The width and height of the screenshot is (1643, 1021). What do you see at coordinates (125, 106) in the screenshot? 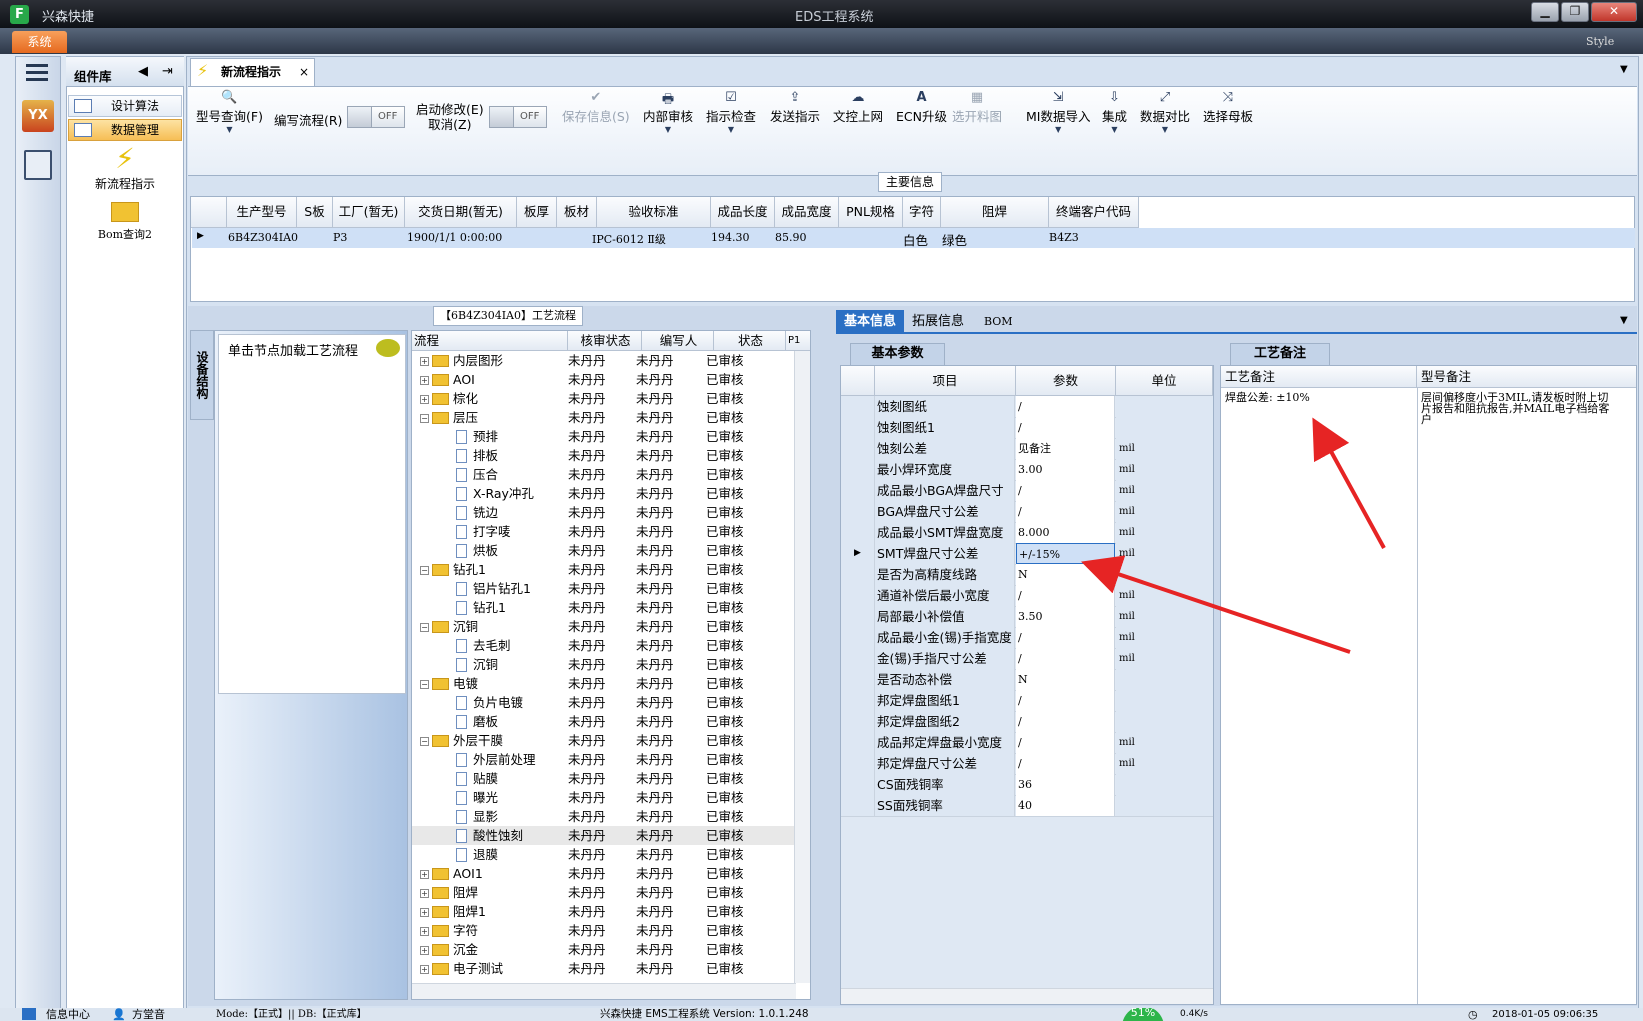
I see `sidebar-item-design-algorithm: 设计算法` at bounding box center [125, 106].